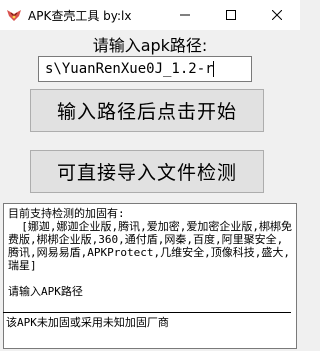  What do you see at coordinates (213, 69) in the screenshot?
I see `text-caret` at bounding box center [213, 69].